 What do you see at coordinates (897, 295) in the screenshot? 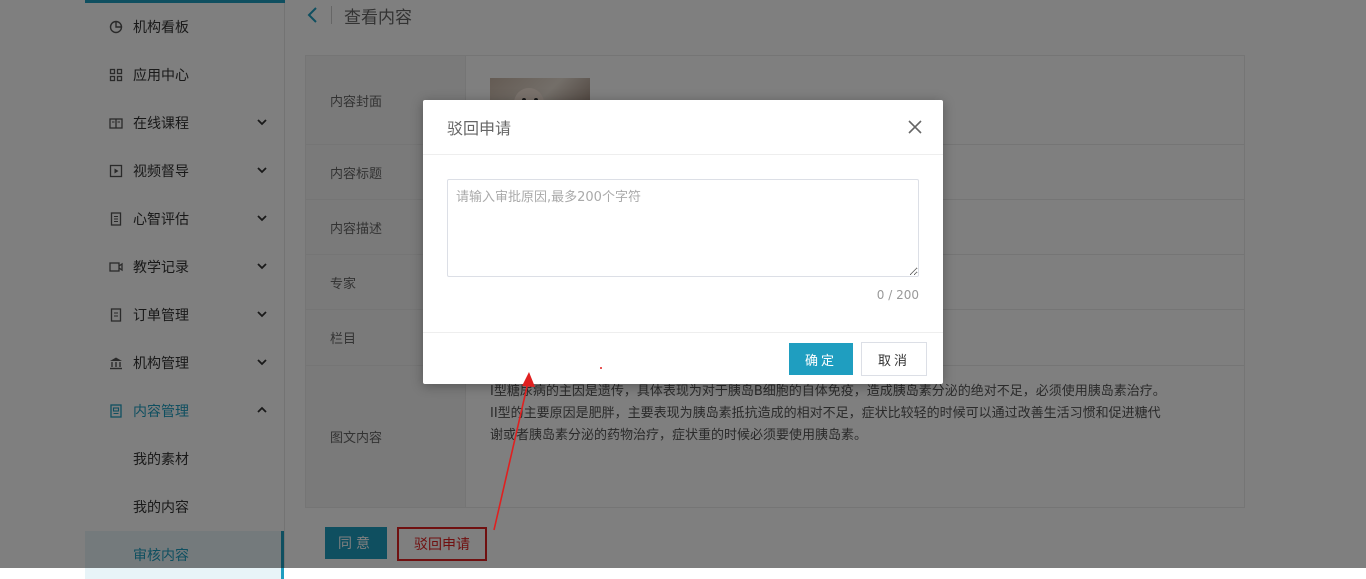
I see `char-counter: 0 / 200` at bounding box center [897, 295].